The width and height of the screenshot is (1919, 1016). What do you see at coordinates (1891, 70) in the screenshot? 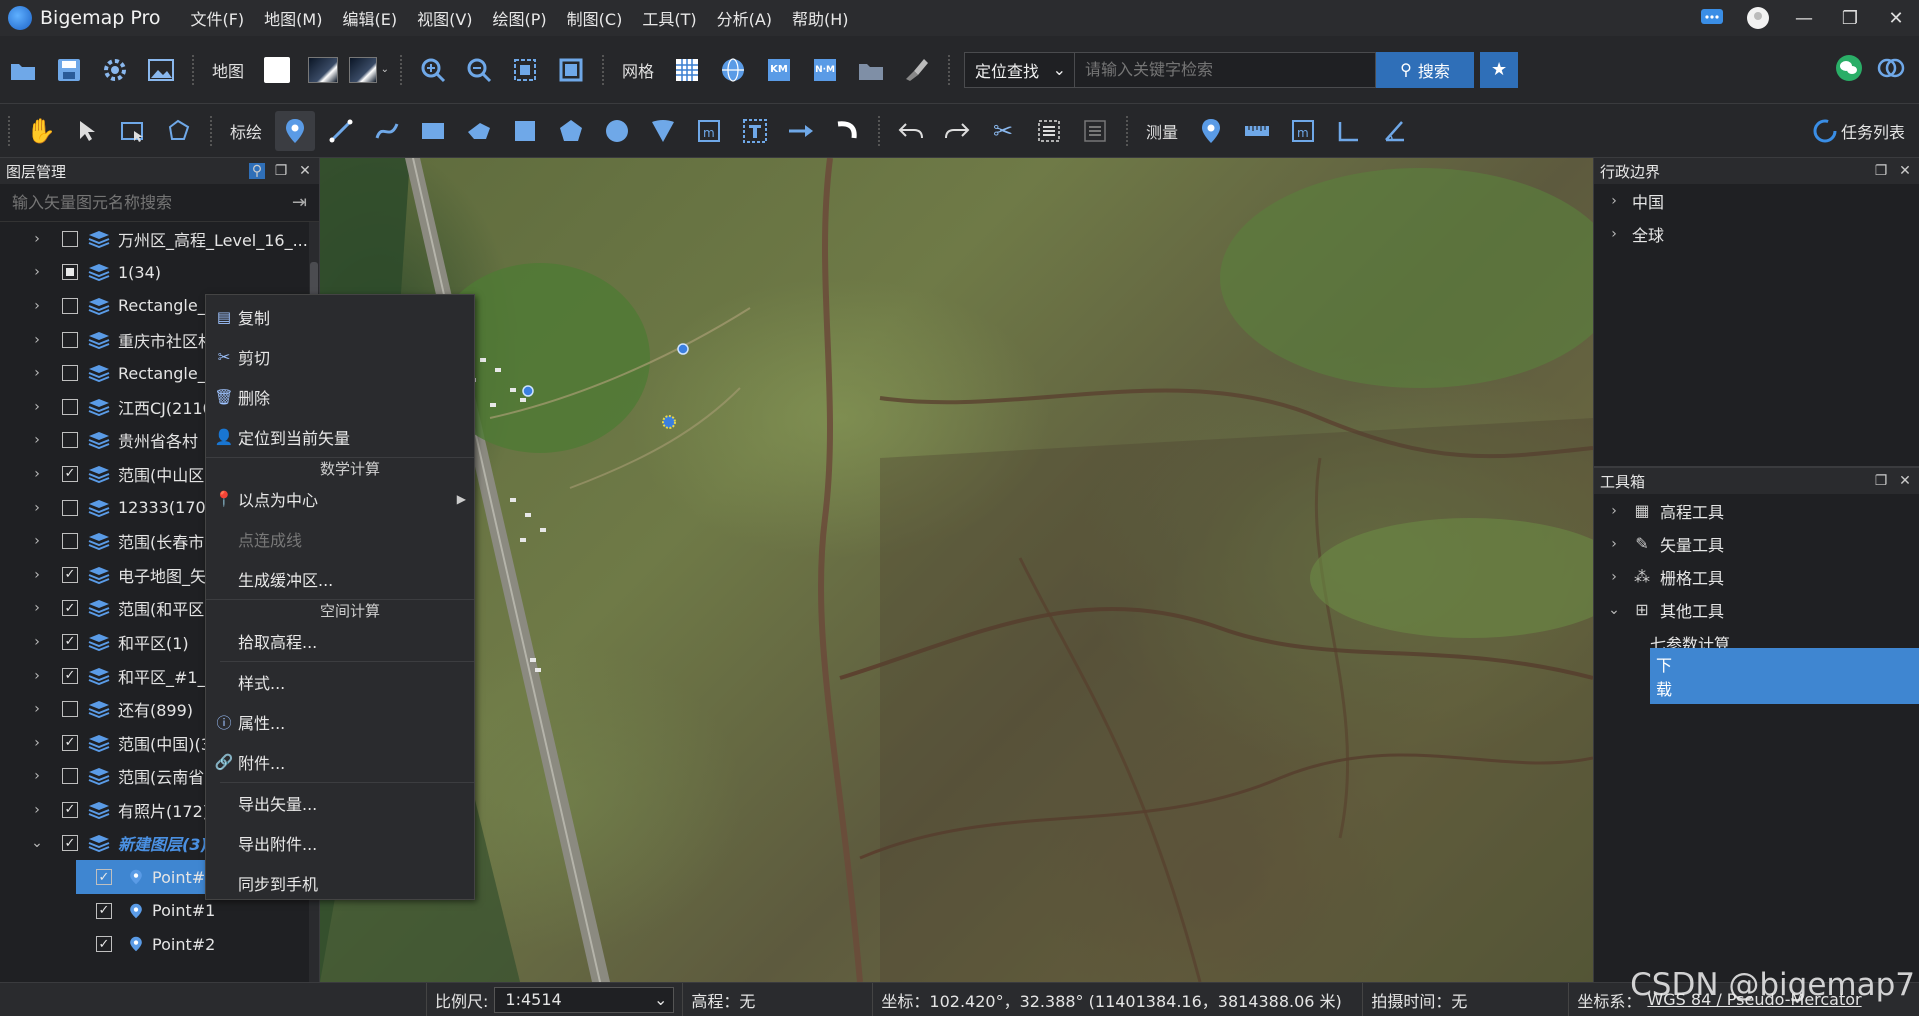
I see `connect-icon` at bounding box center [1891, 70].